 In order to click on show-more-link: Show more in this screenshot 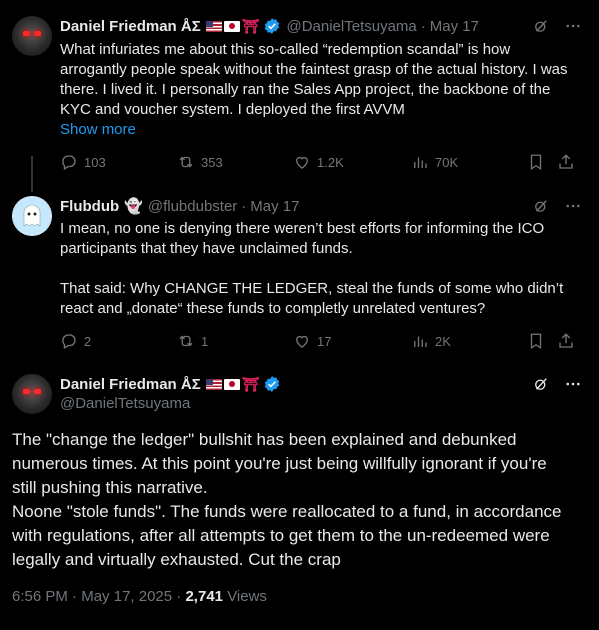, I will do `click(98, 129)`.